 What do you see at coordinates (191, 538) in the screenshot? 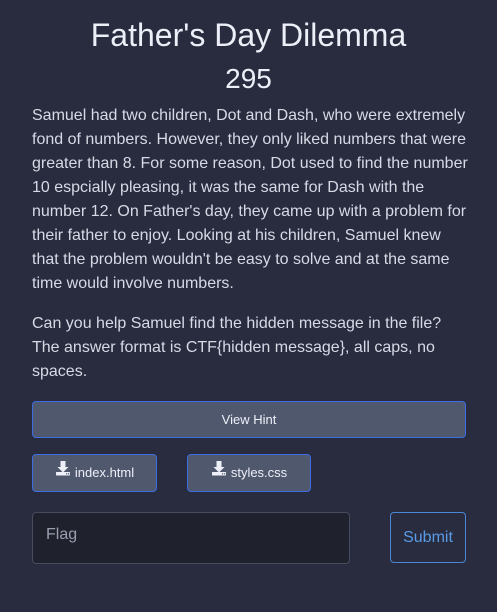
I see `flag-input` at bounding box center [191, 538].